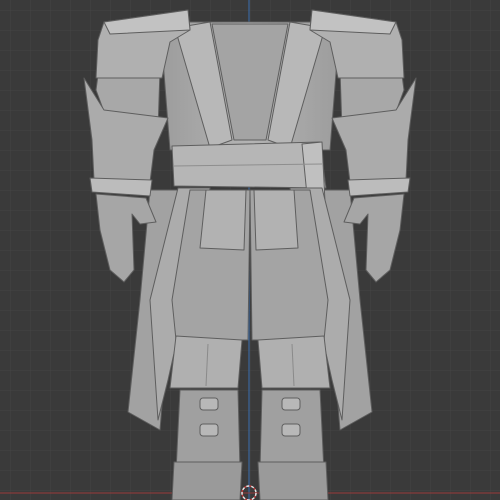  What do you see at coordinates (293, 480) in the screenshot?
I see `boot-right-sole` at bounding box center [293, 480].